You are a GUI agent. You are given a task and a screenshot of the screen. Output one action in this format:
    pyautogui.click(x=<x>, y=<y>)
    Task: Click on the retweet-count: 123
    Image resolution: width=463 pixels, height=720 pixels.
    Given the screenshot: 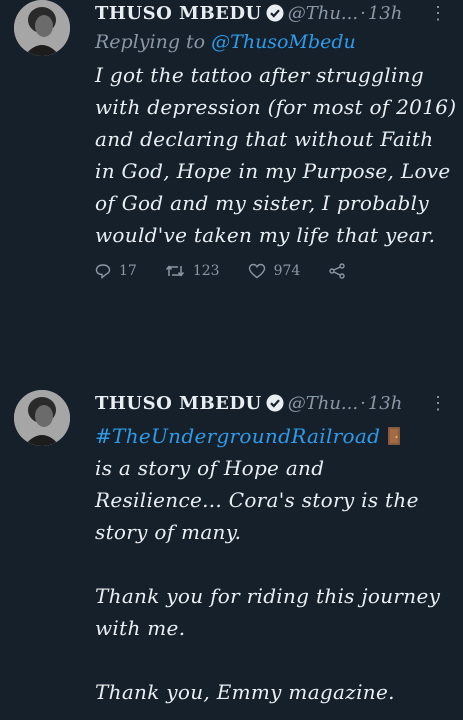 What is the action you would take?
    pyautogui.click(x=206, y=271)
    